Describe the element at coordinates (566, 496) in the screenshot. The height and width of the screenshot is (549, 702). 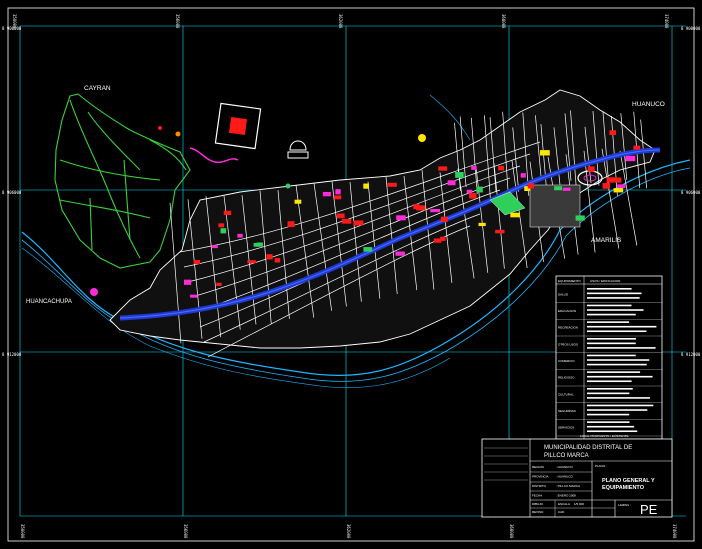
I see `title-row-value: : ENERO 2008` at that location.